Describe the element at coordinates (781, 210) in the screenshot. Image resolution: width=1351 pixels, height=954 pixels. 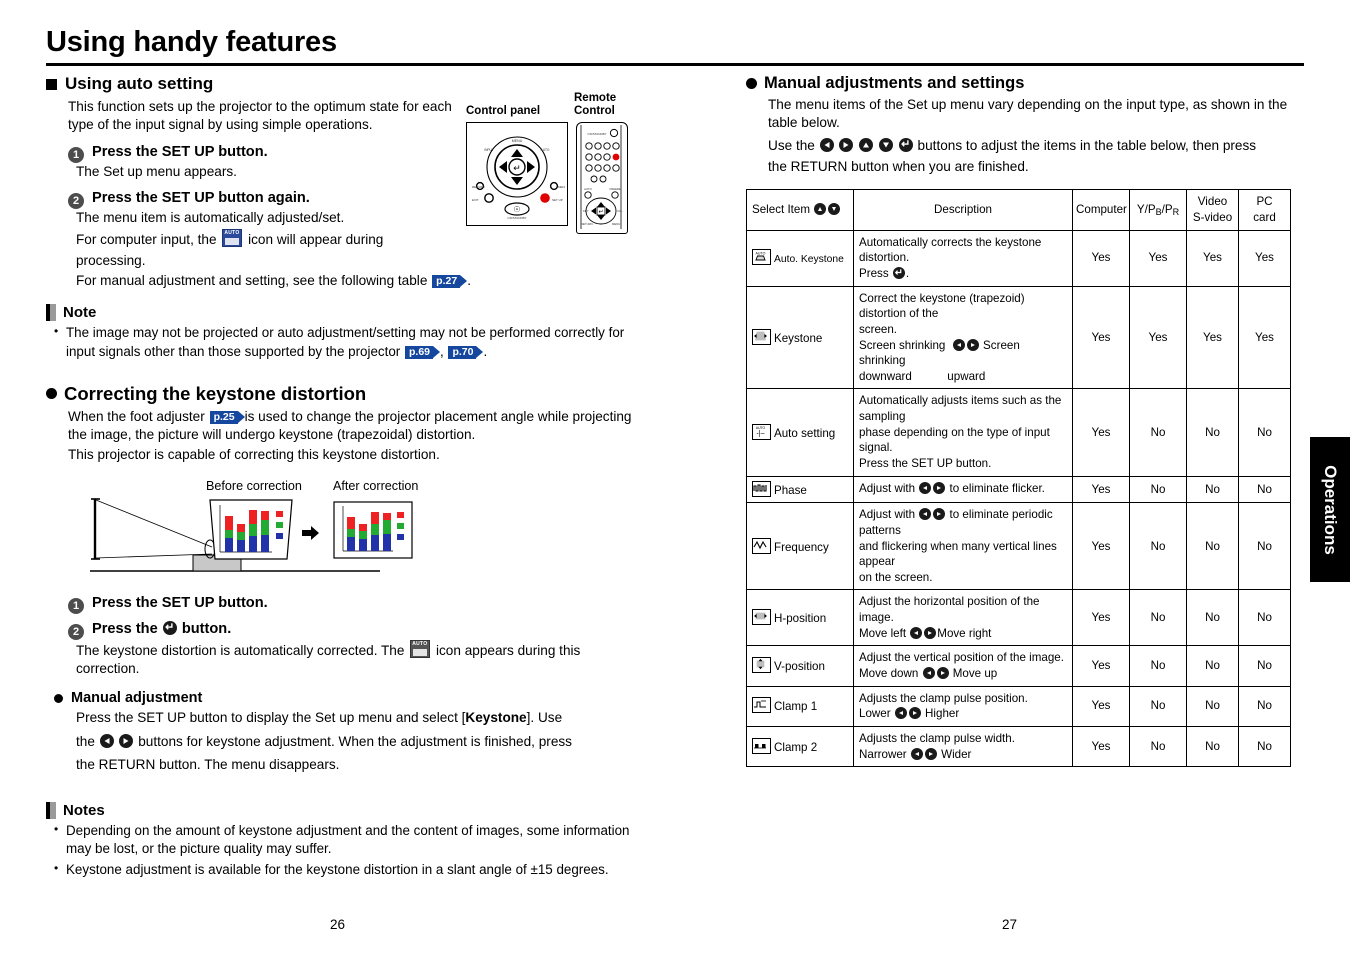
I see `header-select-item-text: Select Item` at that location.